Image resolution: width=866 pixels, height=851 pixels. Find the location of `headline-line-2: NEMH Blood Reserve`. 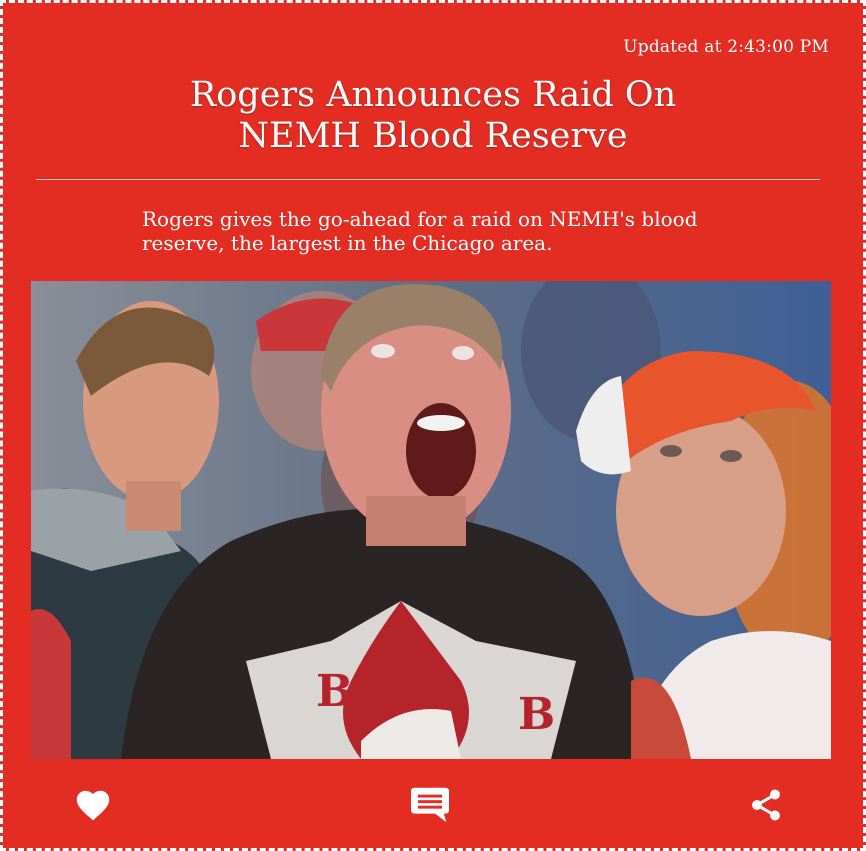

headline-line-2: NEMH Blood Reserve is located at coordinates (433, 136).